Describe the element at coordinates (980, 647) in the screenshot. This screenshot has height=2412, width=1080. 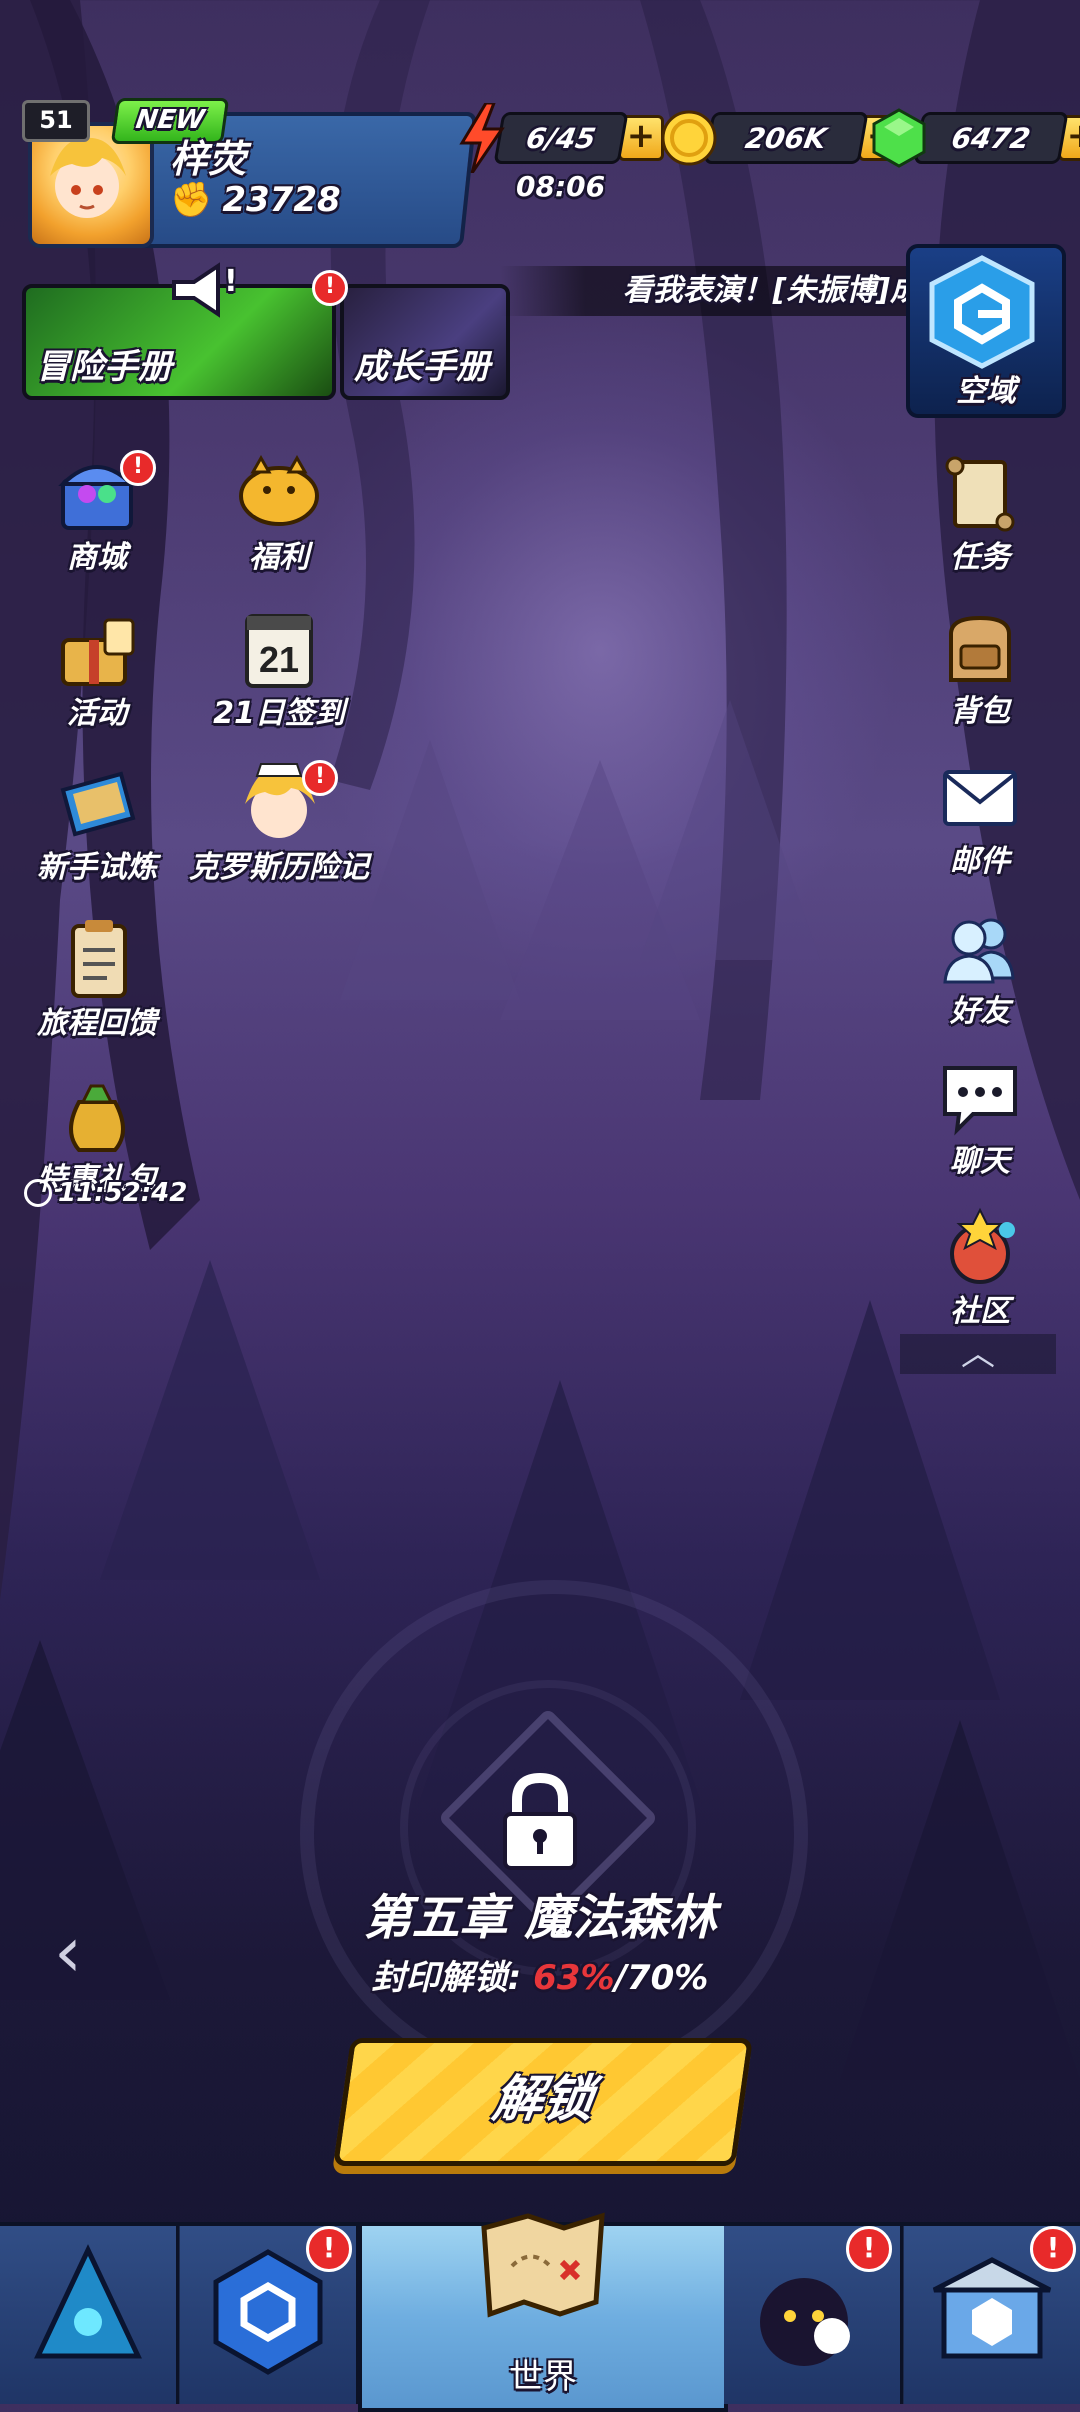
I see `backpack-icon` at that location.